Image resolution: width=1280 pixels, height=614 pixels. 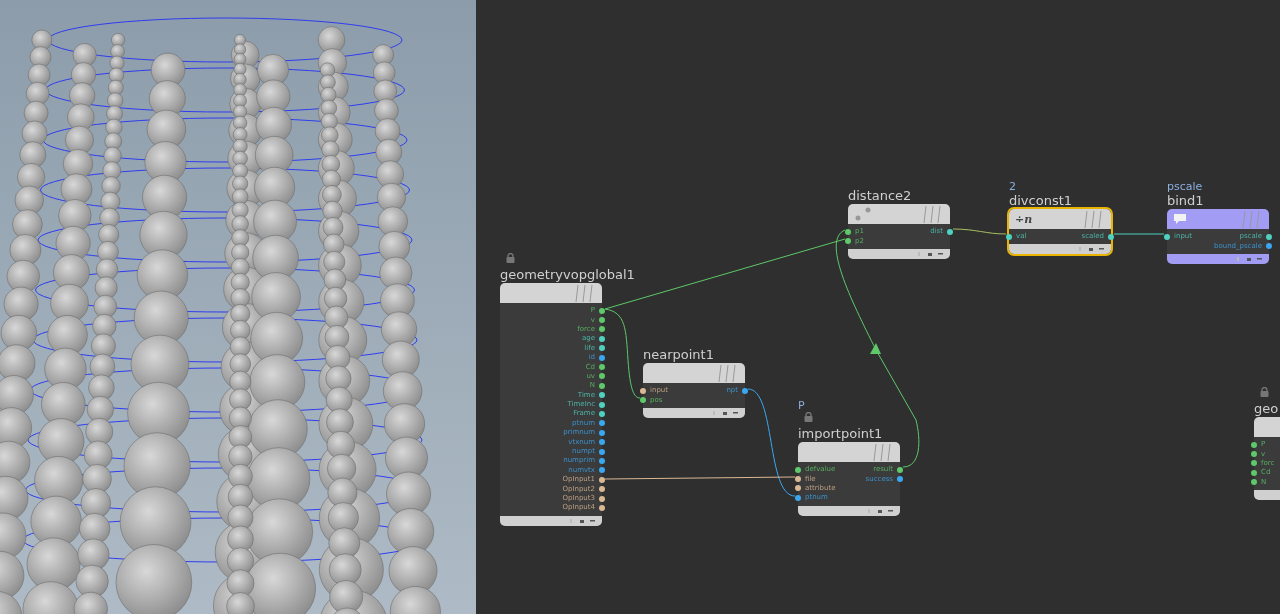 What do you see at coordinates (678, 354) in the screenshot?
I see `node-name: nearpoint1` at bounding box center [678, 354].